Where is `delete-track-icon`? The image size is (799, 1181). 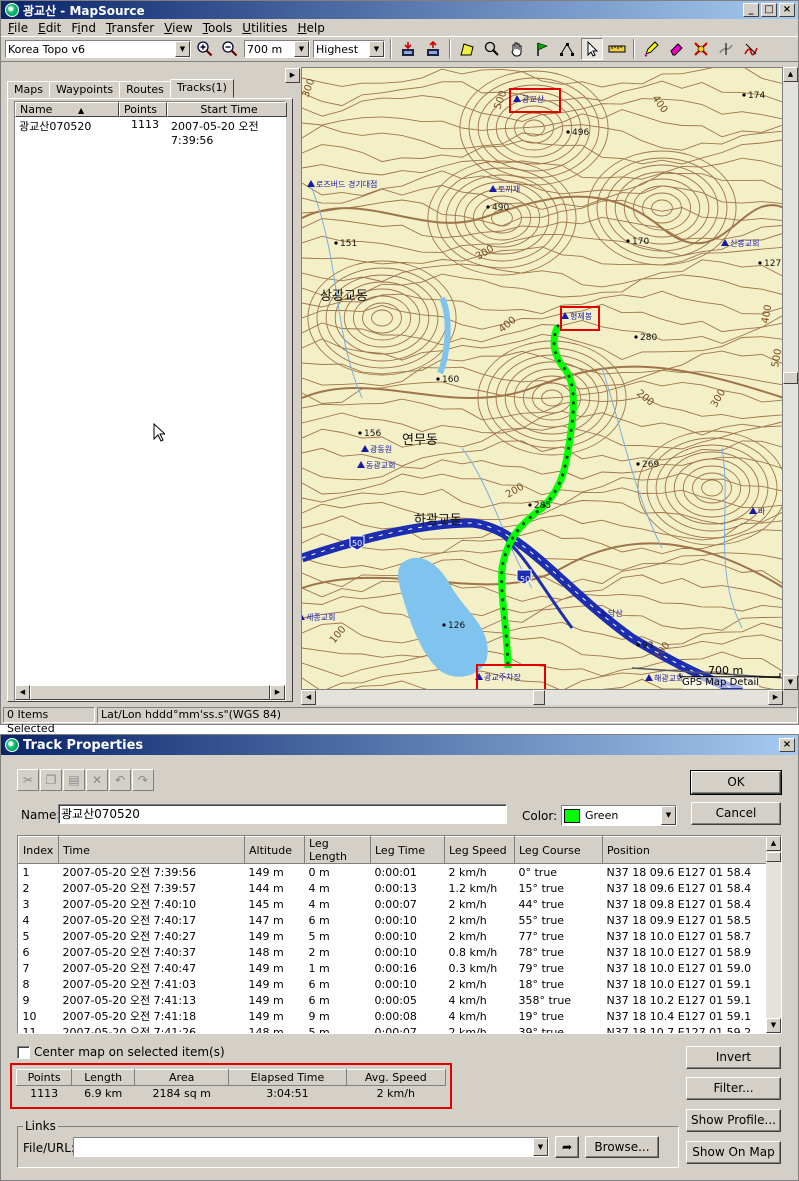
delete-track-icon is located at coordinates (701, 49).